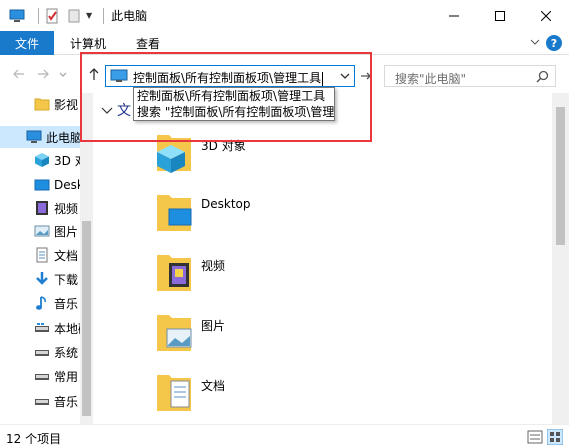 This screenshot has height=448, width=569. I want to click on minimize-icon, so click(454, 15).